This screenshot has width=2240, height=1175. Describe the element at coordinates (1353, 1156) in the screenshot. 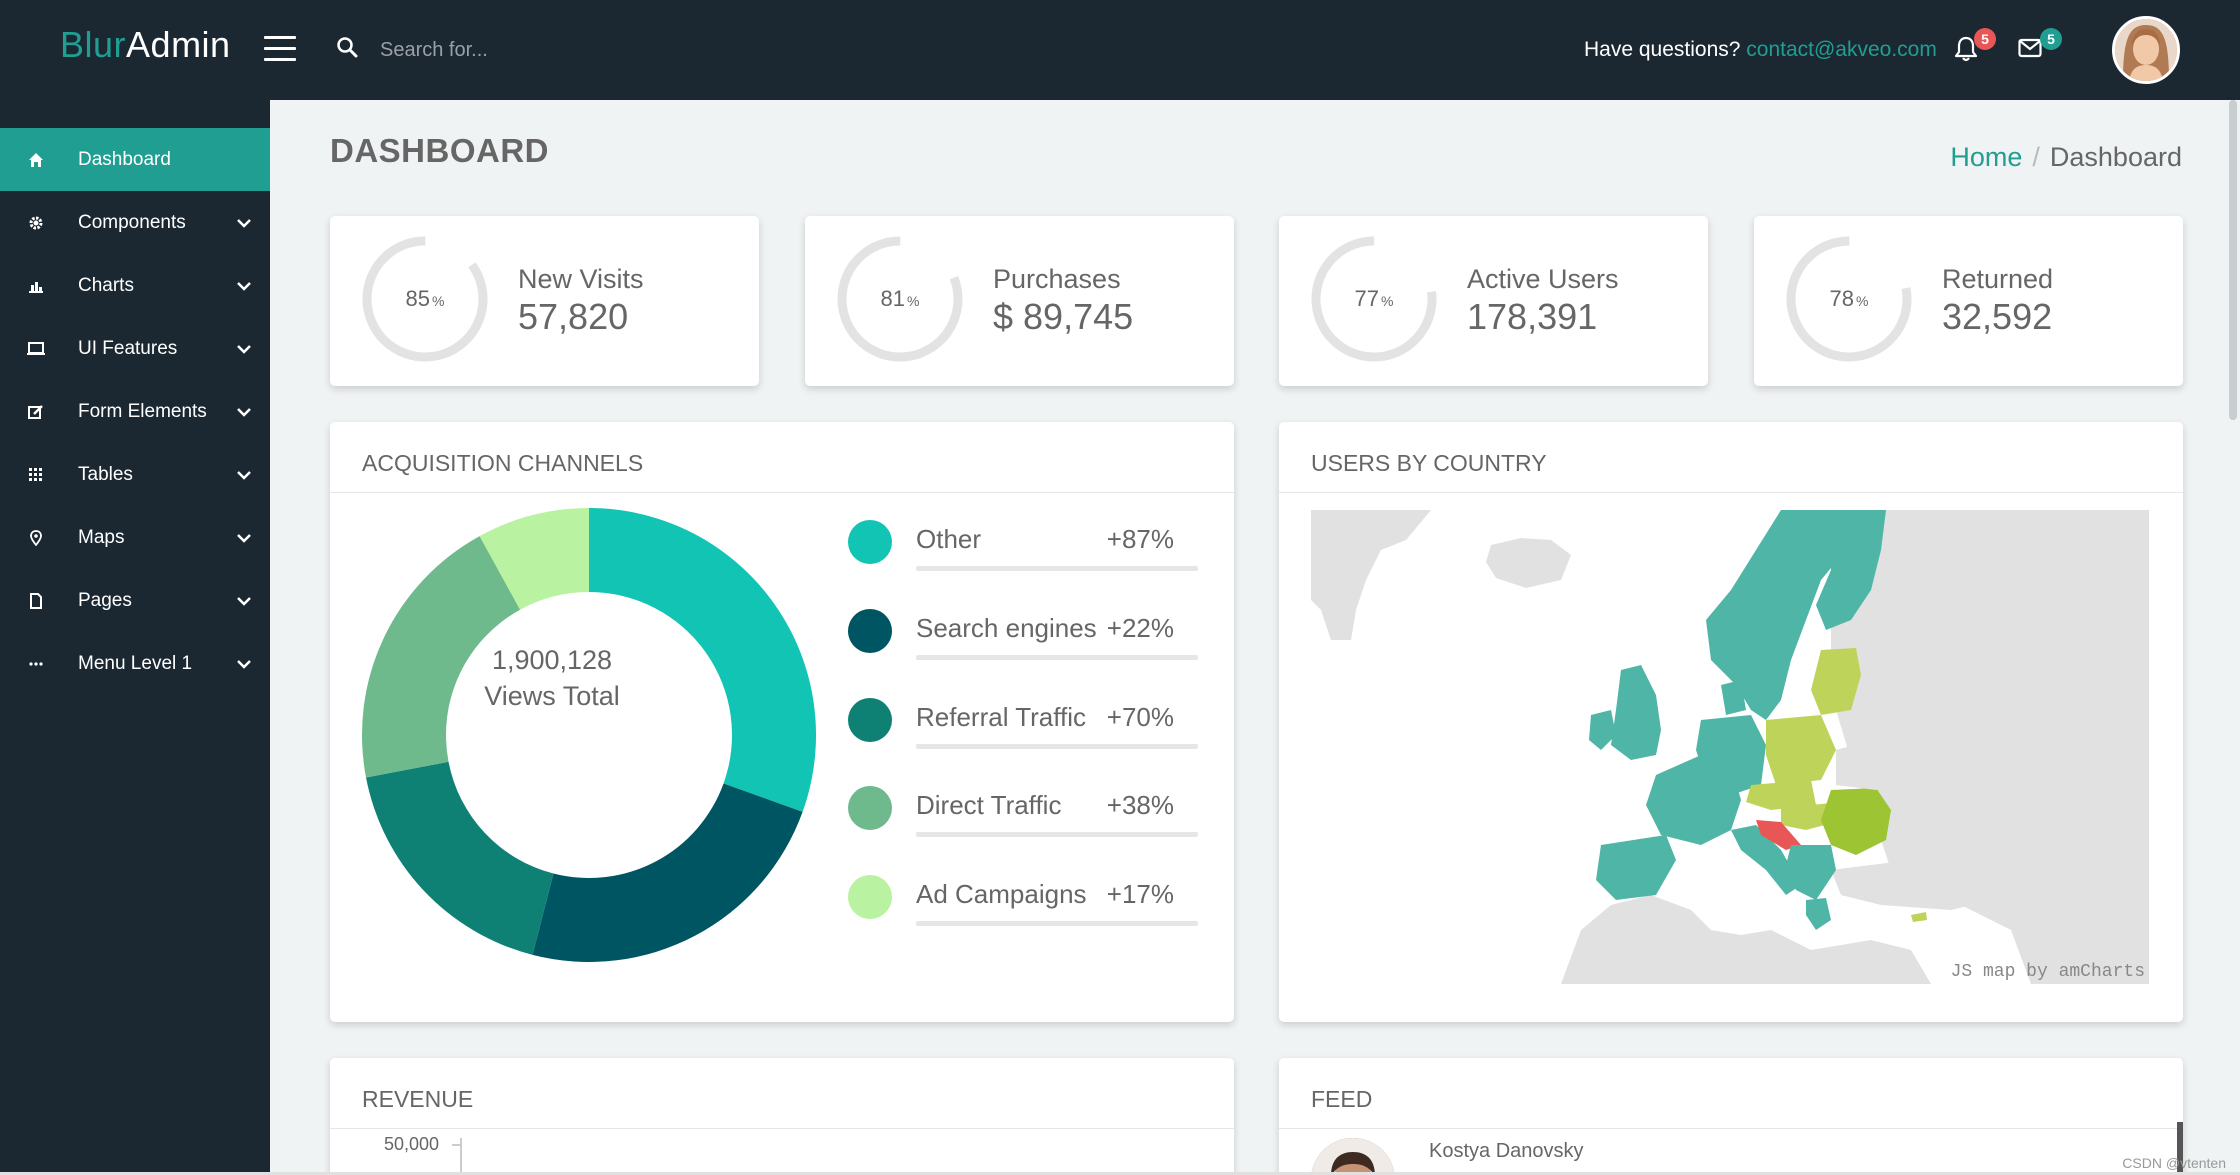

I see `feed-author-avatar` at that location.